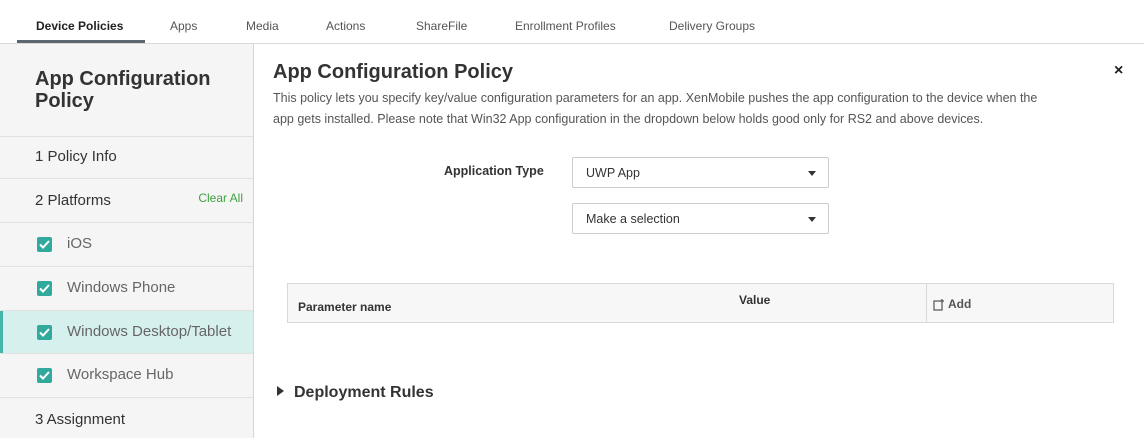 The height and width of the screenshot is (439, 1144). Describe the element at coordinates (613, 173) in the screenshot. I see `application-type-value: UWP App` at that location.